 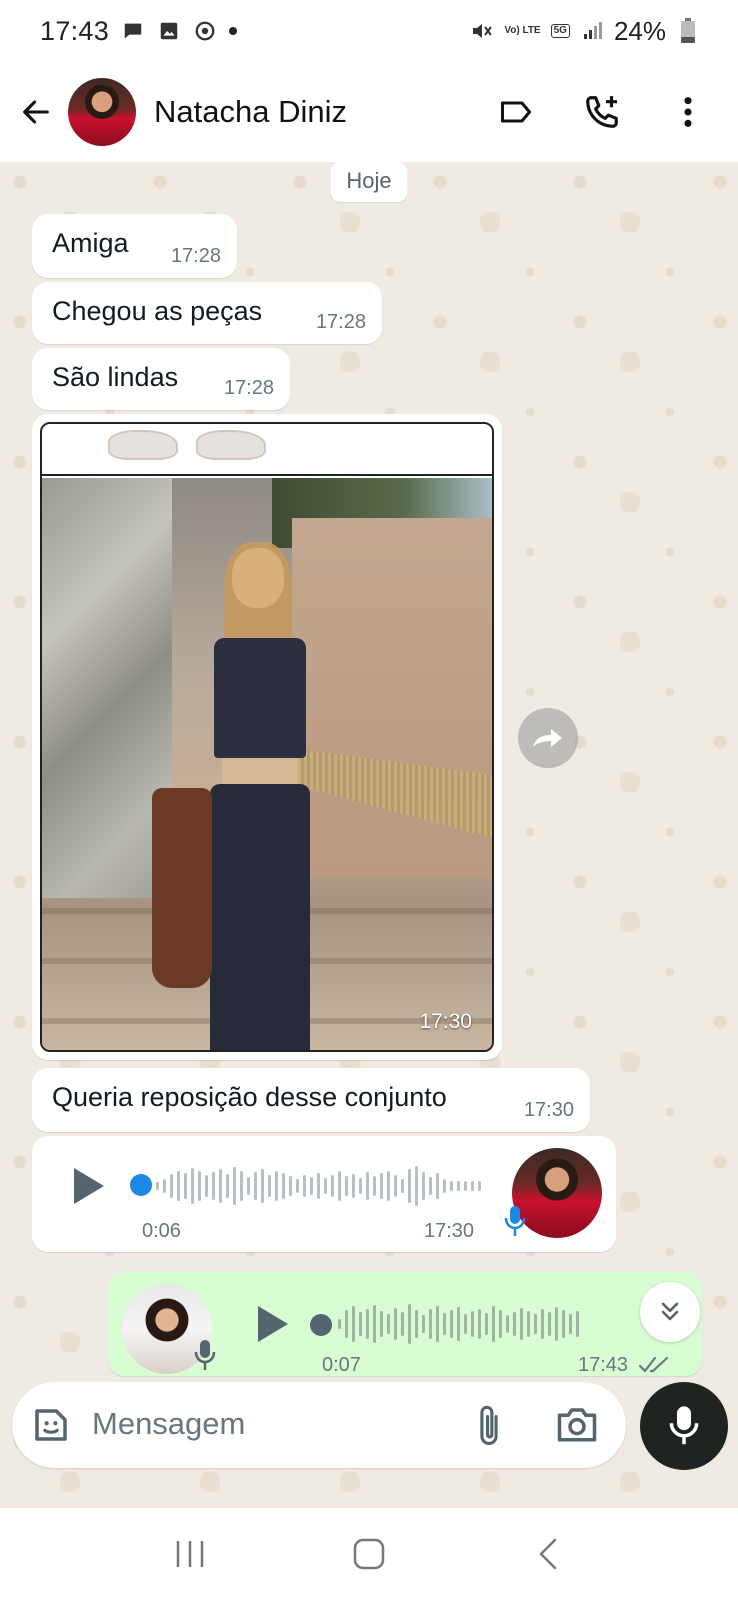 I want to click on voice-message-outgoing: 0:07 17:43, so click(x=405, y=1324).